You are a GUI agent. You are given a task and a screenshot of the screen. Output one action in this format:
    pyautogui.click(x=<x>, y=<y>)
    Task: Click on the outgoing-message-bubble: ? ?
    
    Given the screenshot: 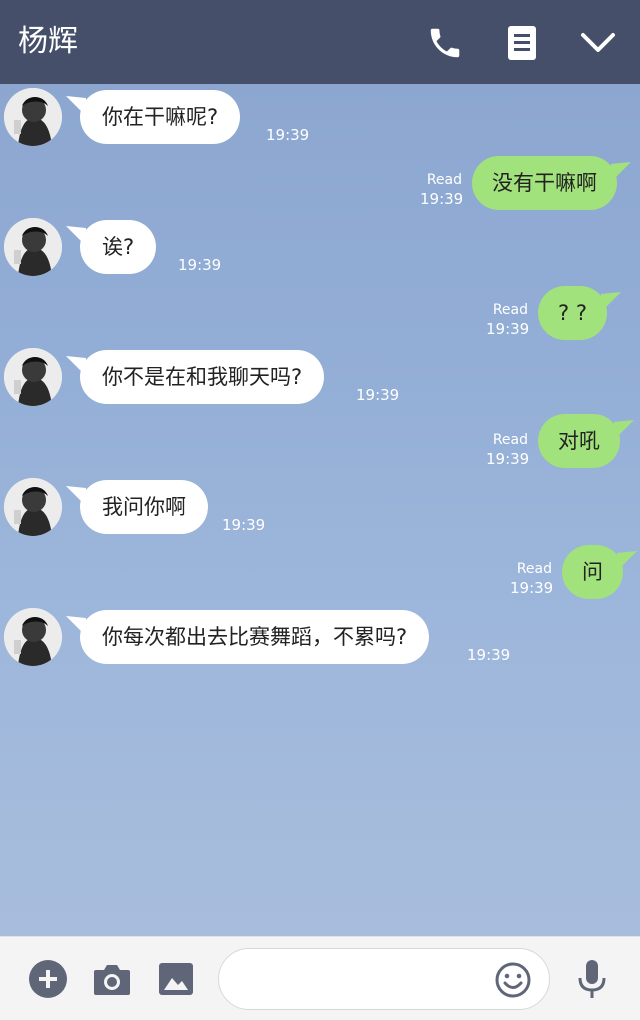 What is the action you would take?
    pyautogui.click(x=579, y=313)
    